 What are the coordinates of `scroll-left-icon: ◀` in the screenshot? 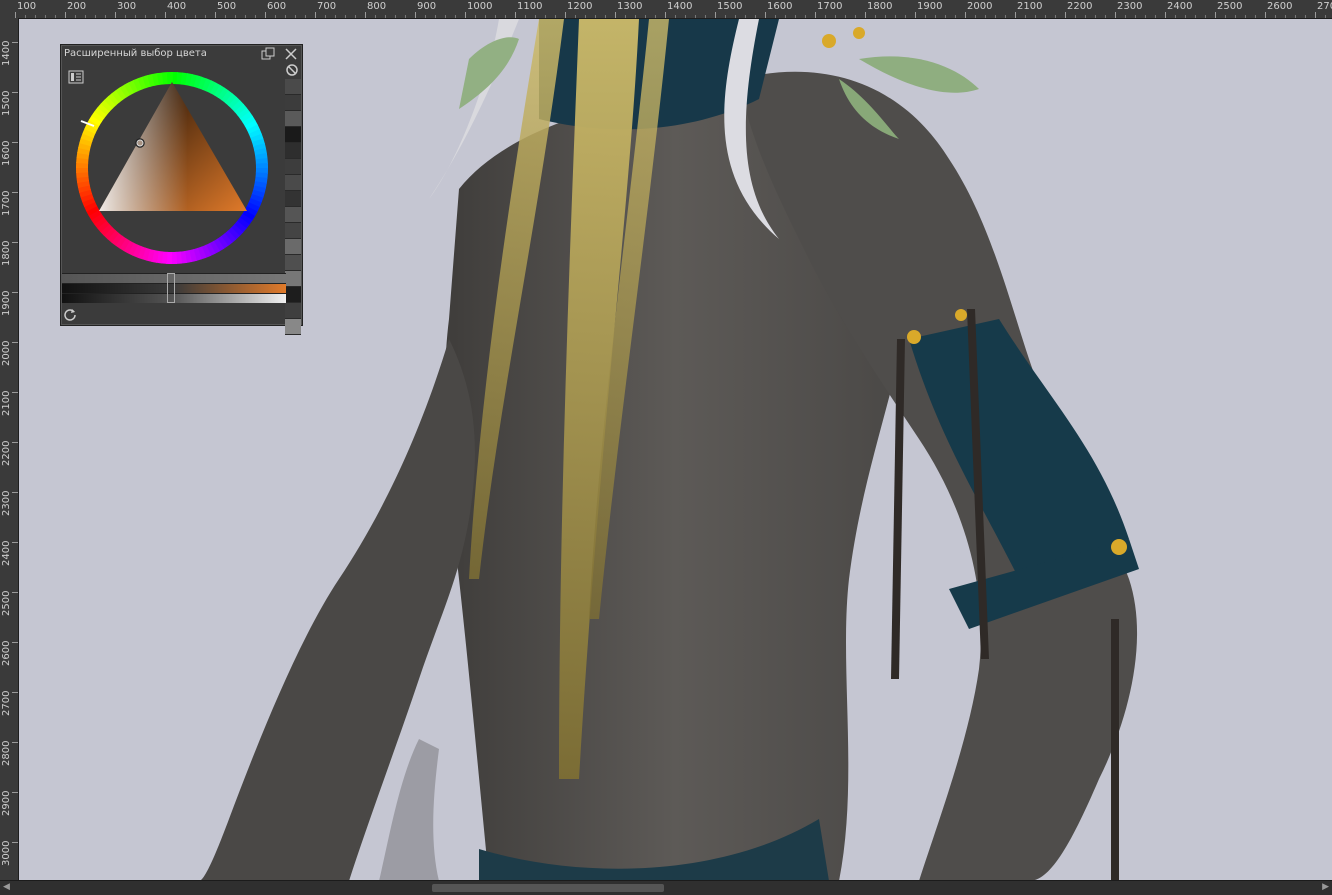 It's located at (6, 887).